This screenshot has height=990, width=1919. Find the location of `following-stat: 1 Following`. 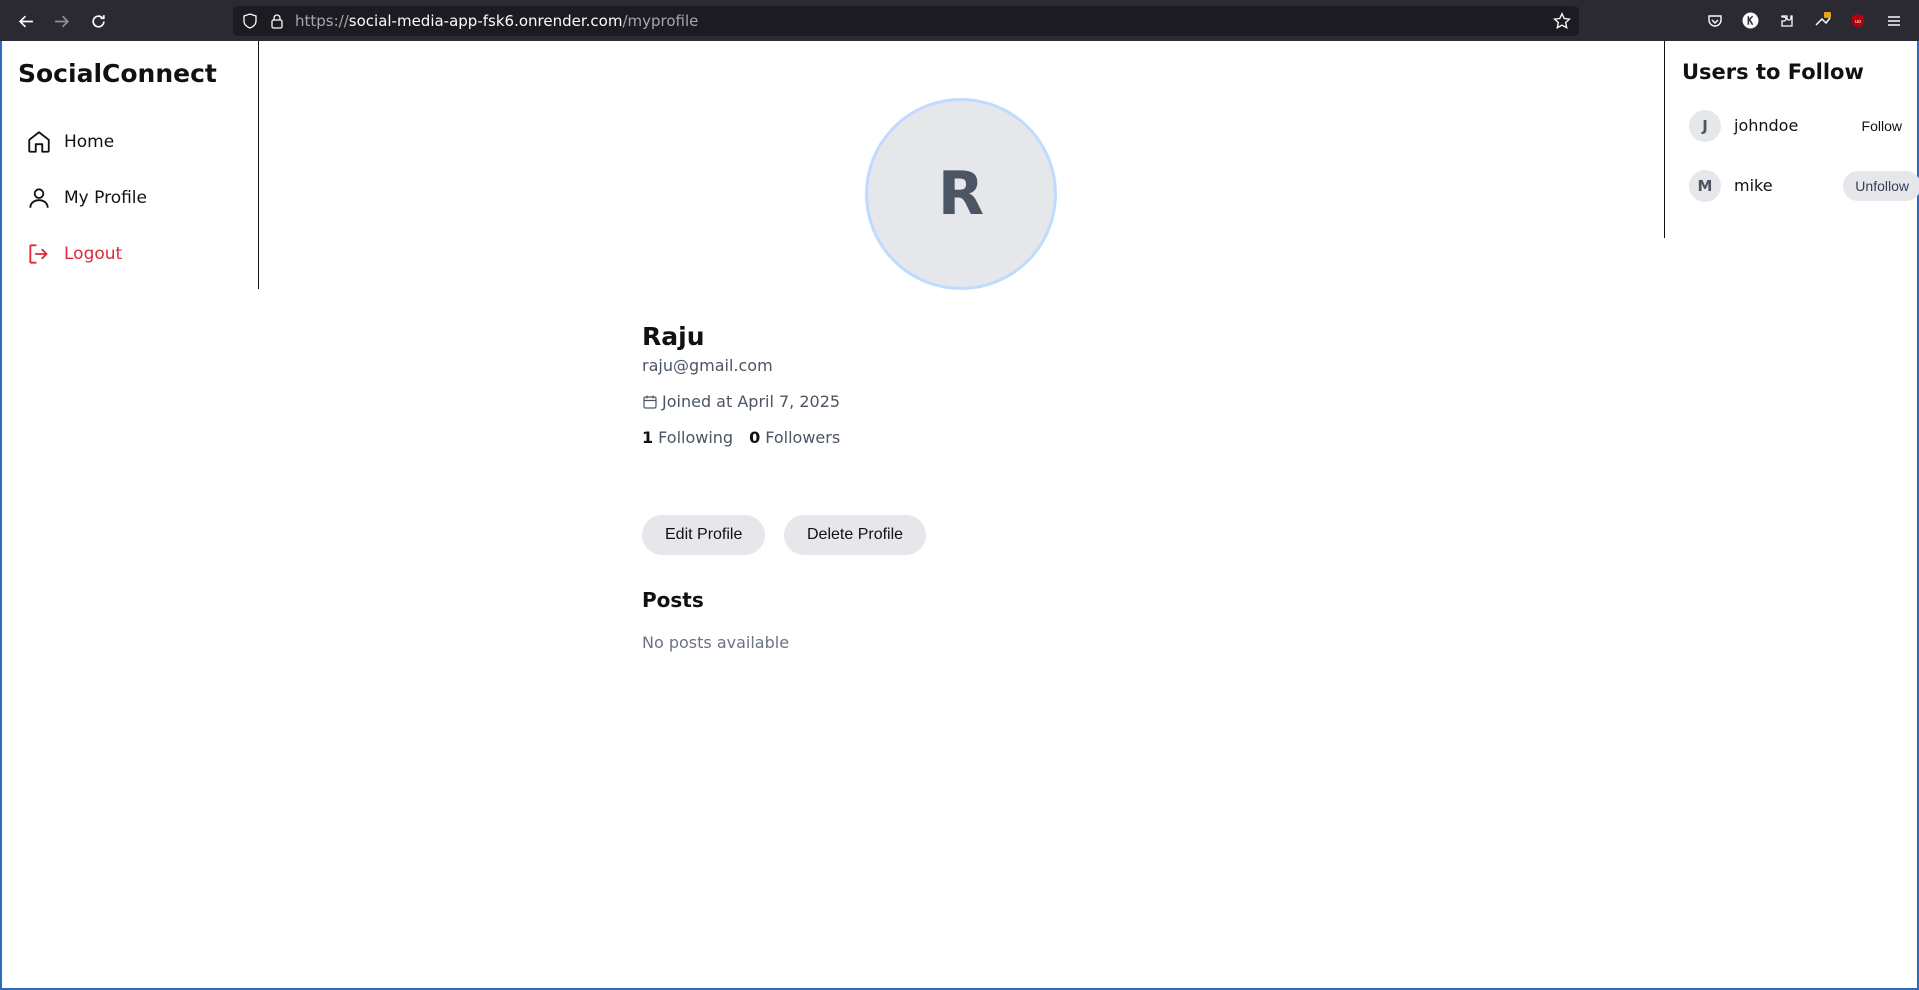

following-stat: 1 Following is located at coordinates (687, 437).